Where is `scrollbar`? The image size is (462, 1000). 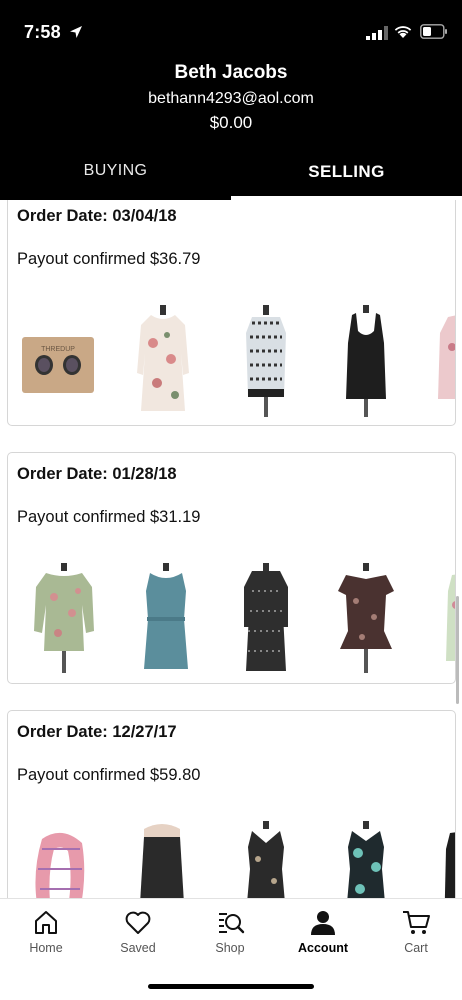 scrollbar is located at coordinates (457, 650).